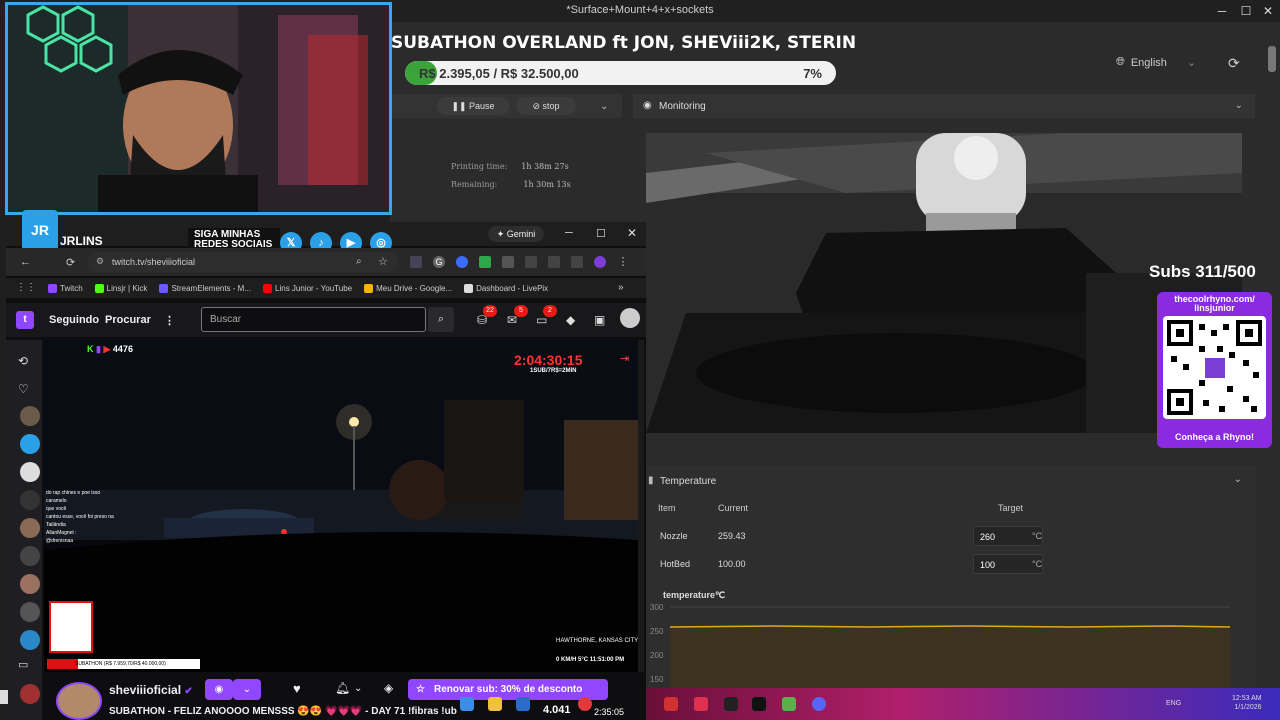 This screenshot has height=720, width=1280. What do you see at coordinates (100, 261) in the screenshot?
I see `site-info-icon: ⚙` at bounding box center [100, 261].